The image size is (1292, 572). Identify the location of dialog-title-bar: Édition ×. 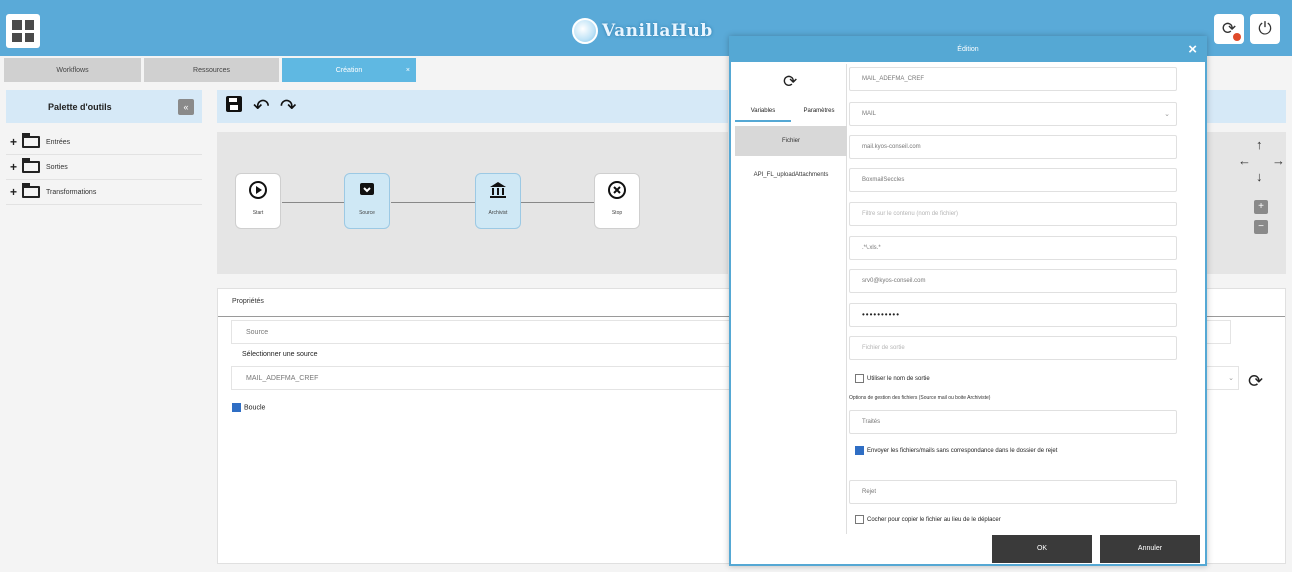
(968, 50).